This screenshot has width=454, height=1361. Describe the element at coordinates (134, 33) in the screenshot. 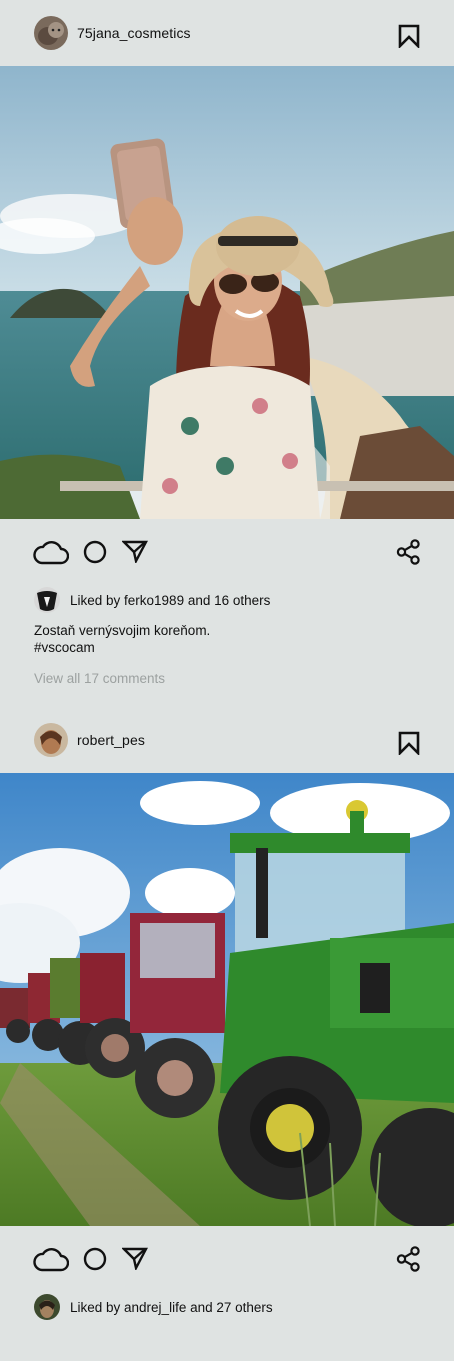

I see `username: 75jana_cosmetics` at that location.